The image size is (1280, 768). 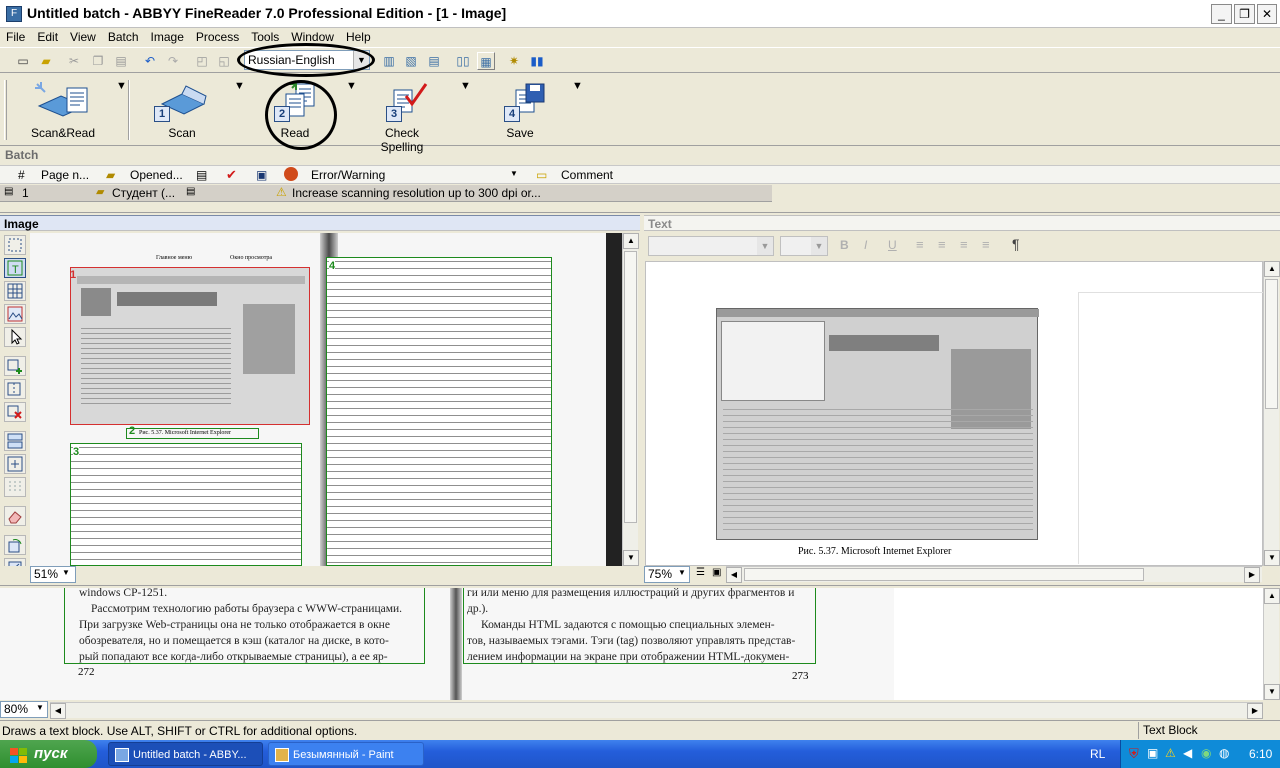 What do you see at coordinates (224, 61) in the screenshot?
I see `page-next-icon: ◱` at bounding box center [224, 61].